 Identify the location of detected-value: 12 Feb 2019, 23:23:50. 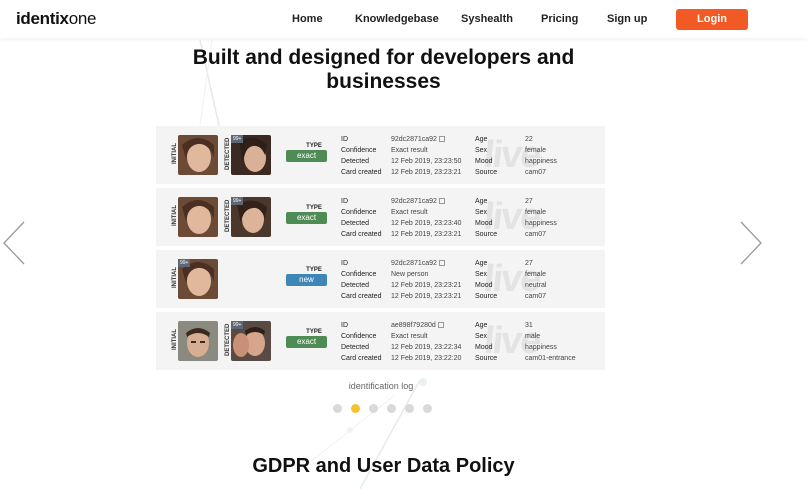
(426, 161).